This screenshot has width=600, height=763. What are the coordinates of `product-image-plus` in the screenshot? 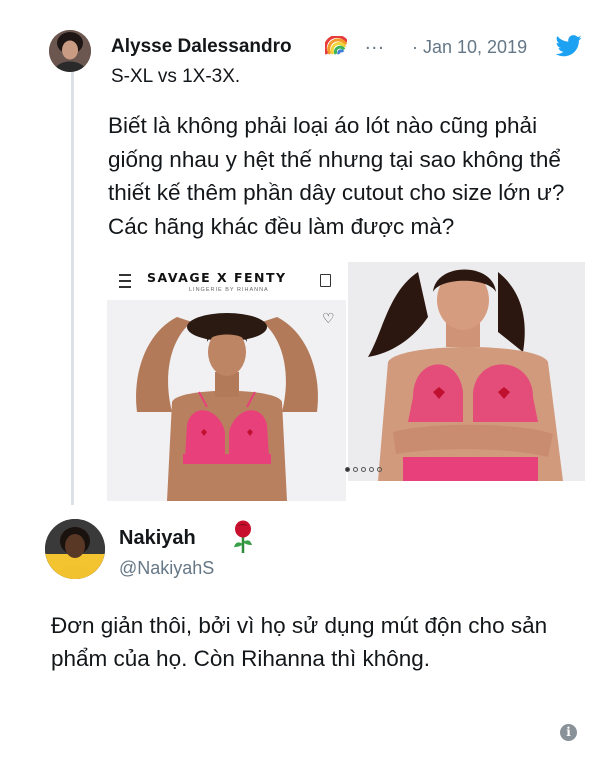 It's located at (466, 371).